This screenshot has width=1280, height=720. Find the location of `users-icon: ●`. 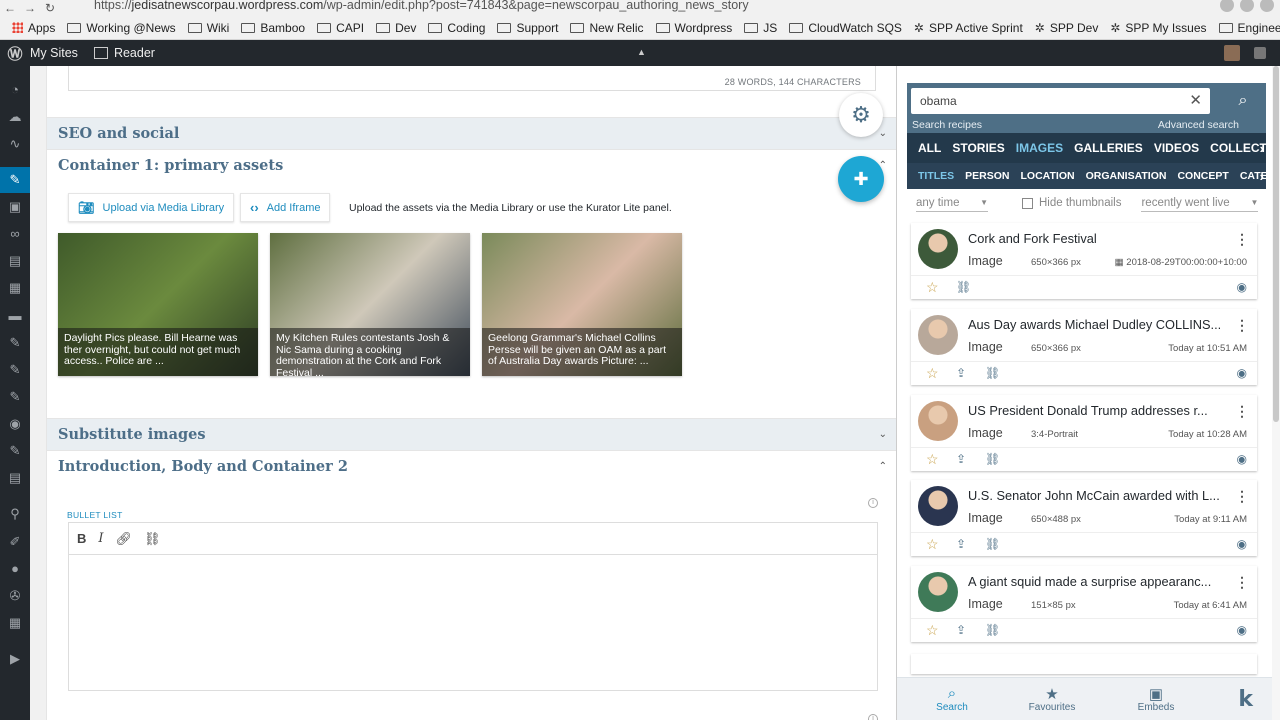

users-icon: ● is located at coordinates (15, 569).